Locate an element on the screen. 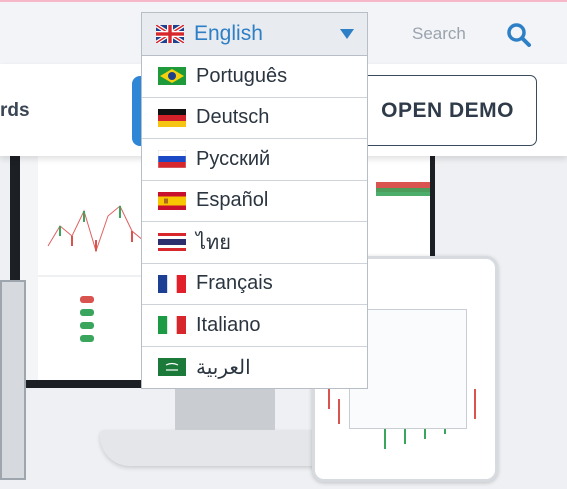 The height and width of the screenshot is (489, 567). language-option-label: Deutsch is located at coordinates (233, 117).